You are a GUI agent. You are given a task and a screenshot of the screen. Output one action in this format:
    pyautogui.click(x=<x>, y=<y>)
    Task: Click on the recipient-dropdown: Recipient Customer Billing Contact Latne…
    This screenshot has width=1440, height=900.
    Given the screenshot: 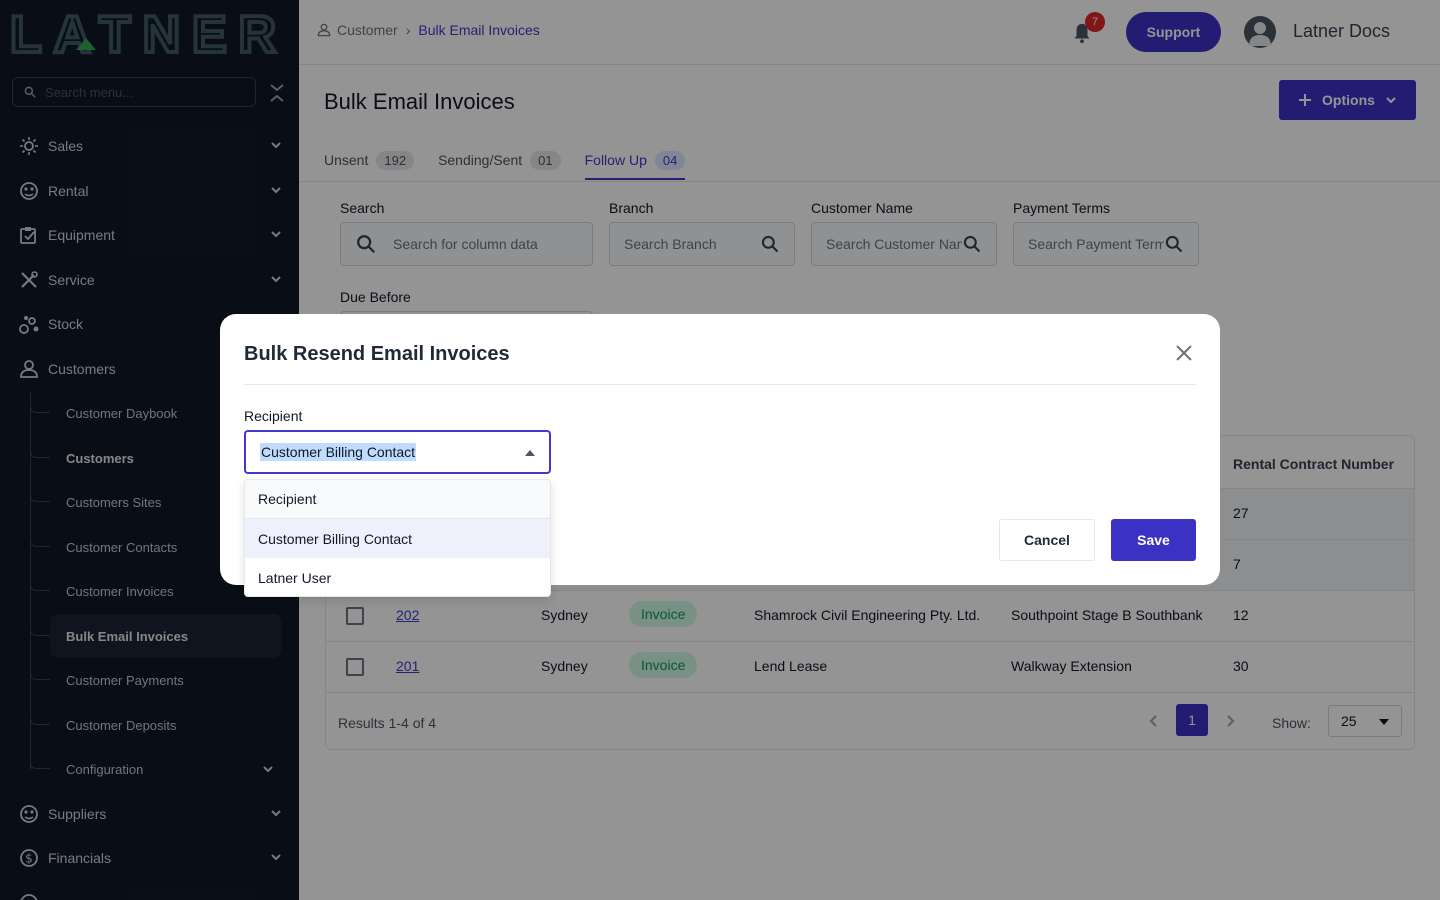 What is the action you would take?
    pyautogui.click(x=397, y=538)
    